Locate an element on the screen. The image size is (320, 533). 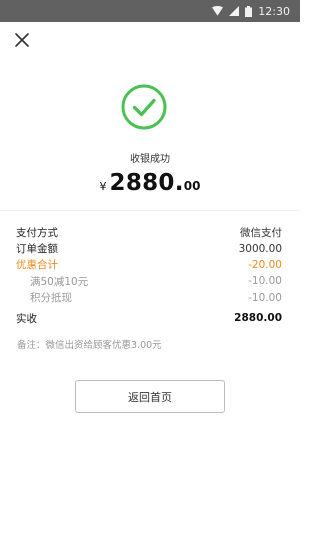
remark-text: 备注：微信出资给顾客优惠3.00元 is located at coordinates (89, 345).